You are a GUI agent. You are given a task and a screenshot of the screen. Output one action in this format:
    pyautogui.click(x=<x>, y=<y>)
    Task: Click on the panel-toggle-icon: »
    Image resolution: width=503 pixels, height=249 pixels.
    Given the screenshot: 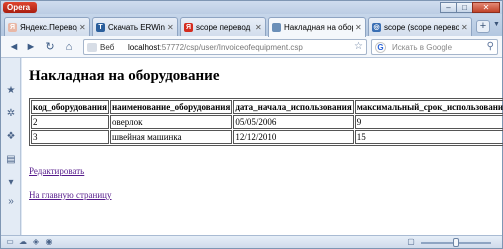 What is the action you would take?
    pyautogui.click(x=11, y=202)
    